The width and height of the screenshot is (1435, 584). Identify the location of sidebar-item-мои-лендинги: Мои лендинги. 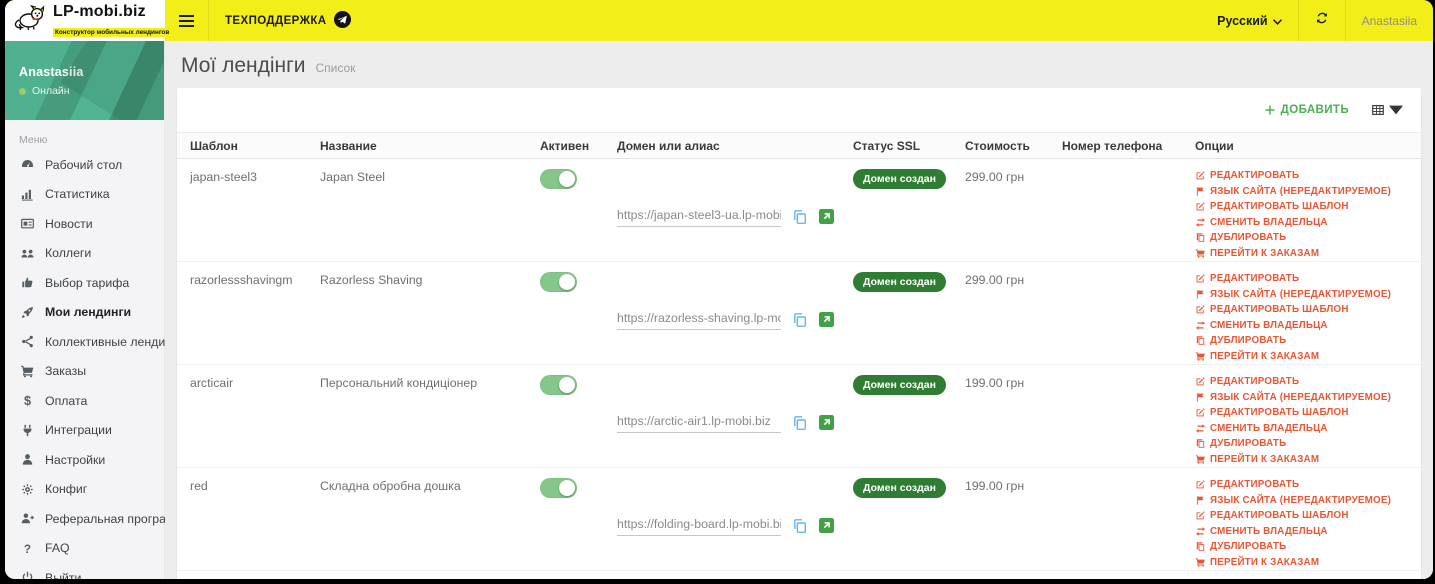
(84, 313).